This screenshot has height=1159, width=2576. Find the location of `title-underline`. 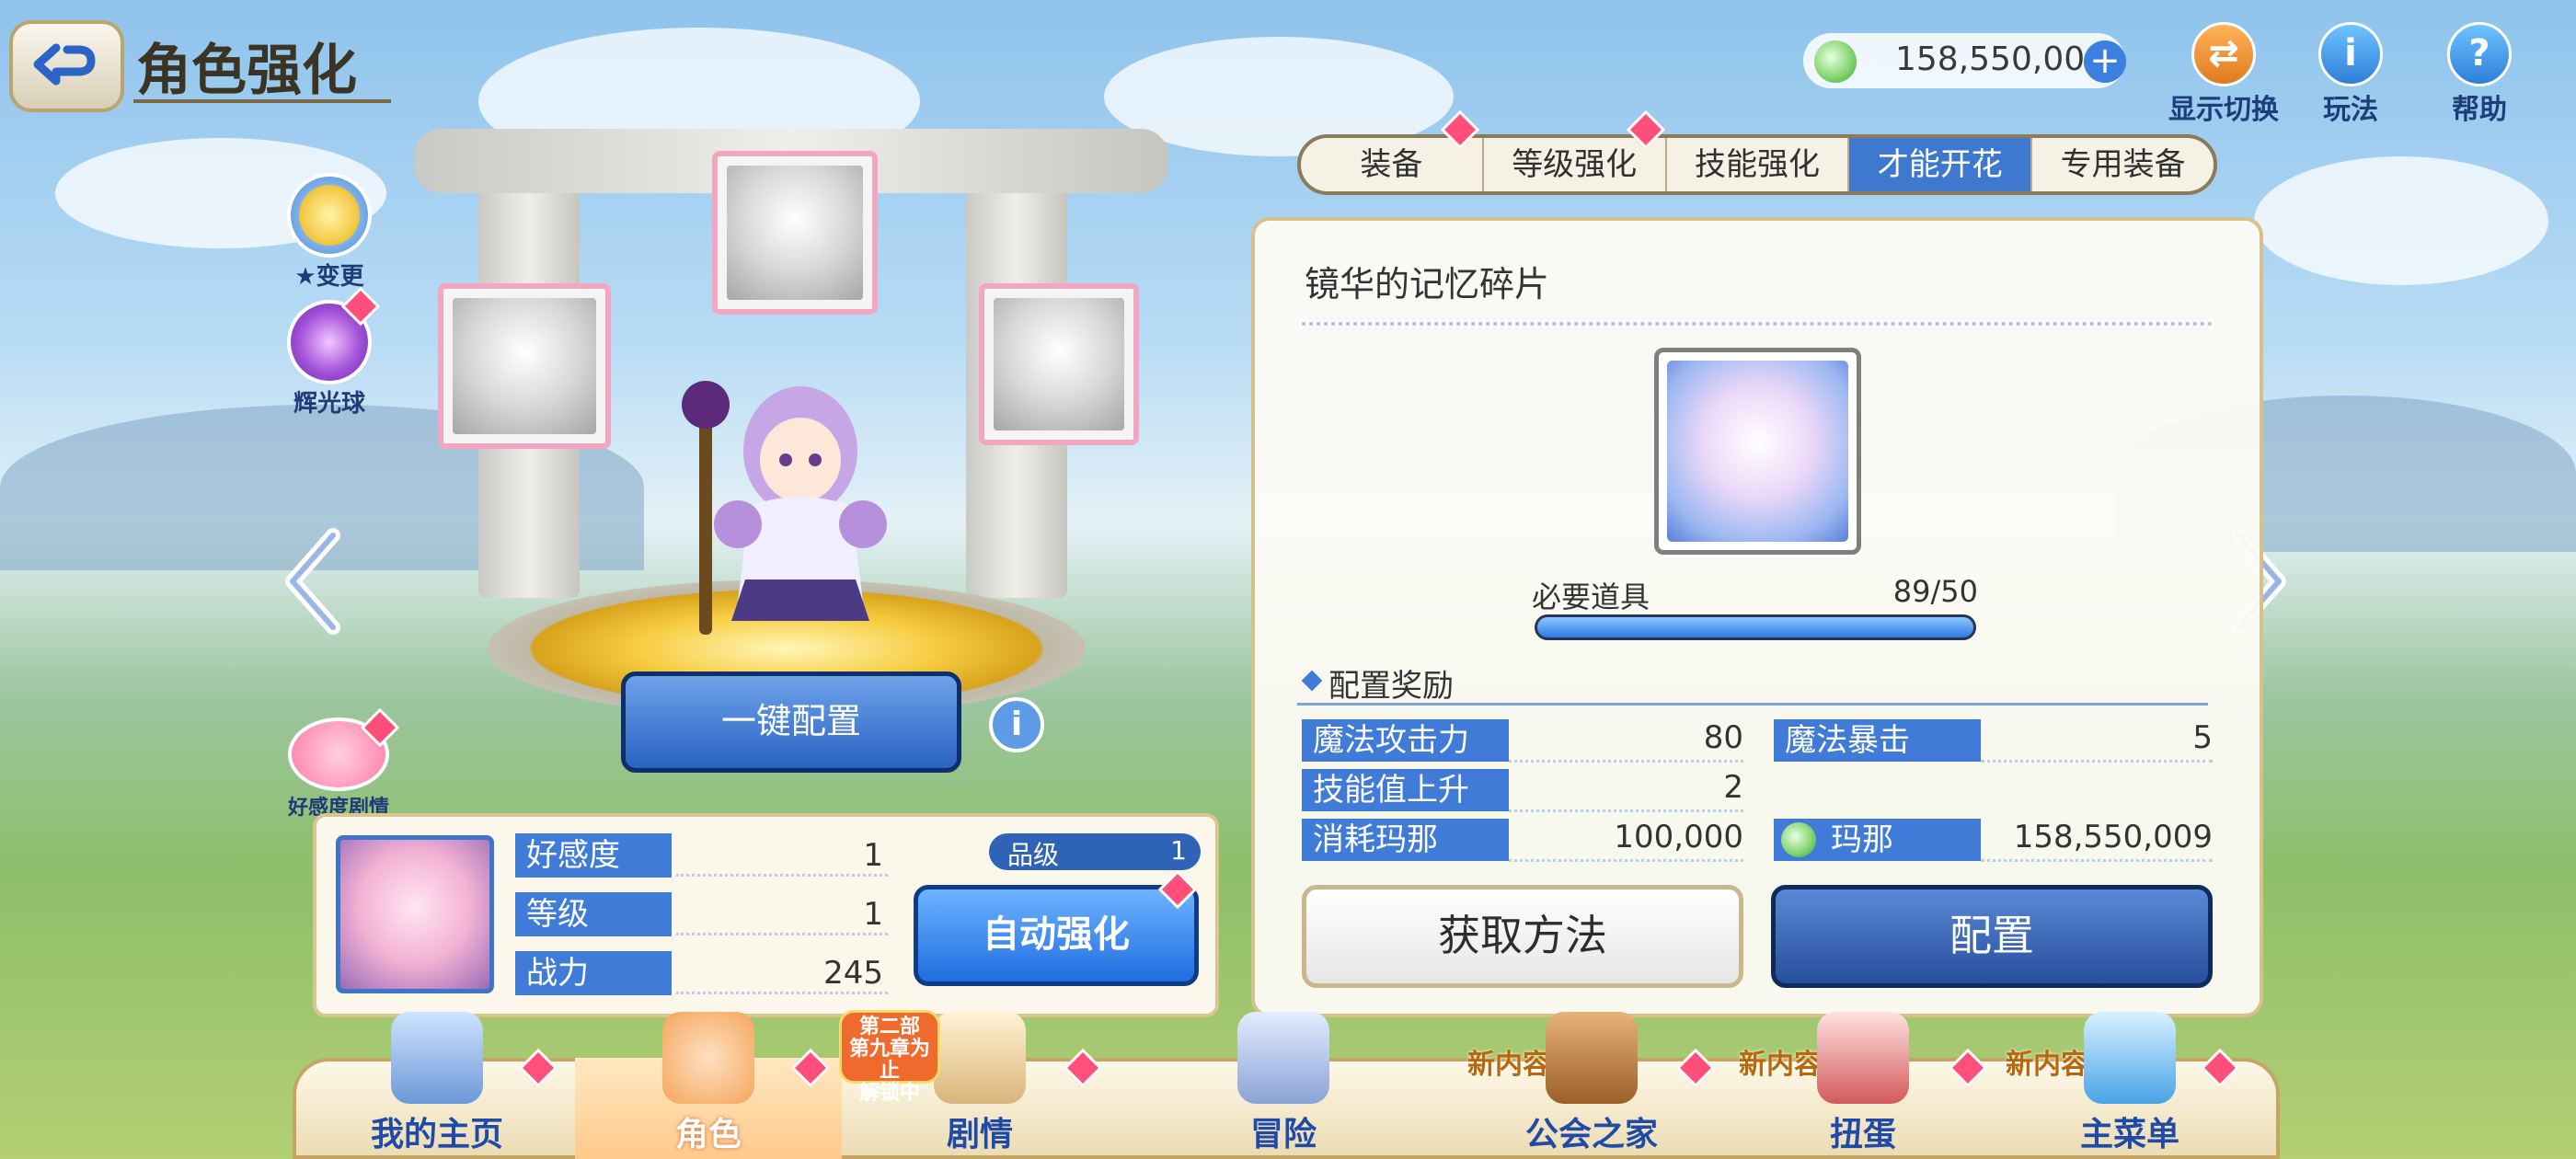

title-underline is located at coordinates (262, 101).